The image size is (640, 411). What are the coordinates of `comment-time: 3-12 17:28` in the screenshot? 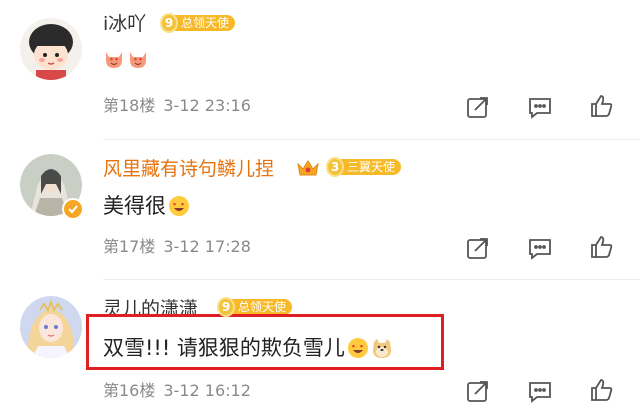 It's located at (207, 246).